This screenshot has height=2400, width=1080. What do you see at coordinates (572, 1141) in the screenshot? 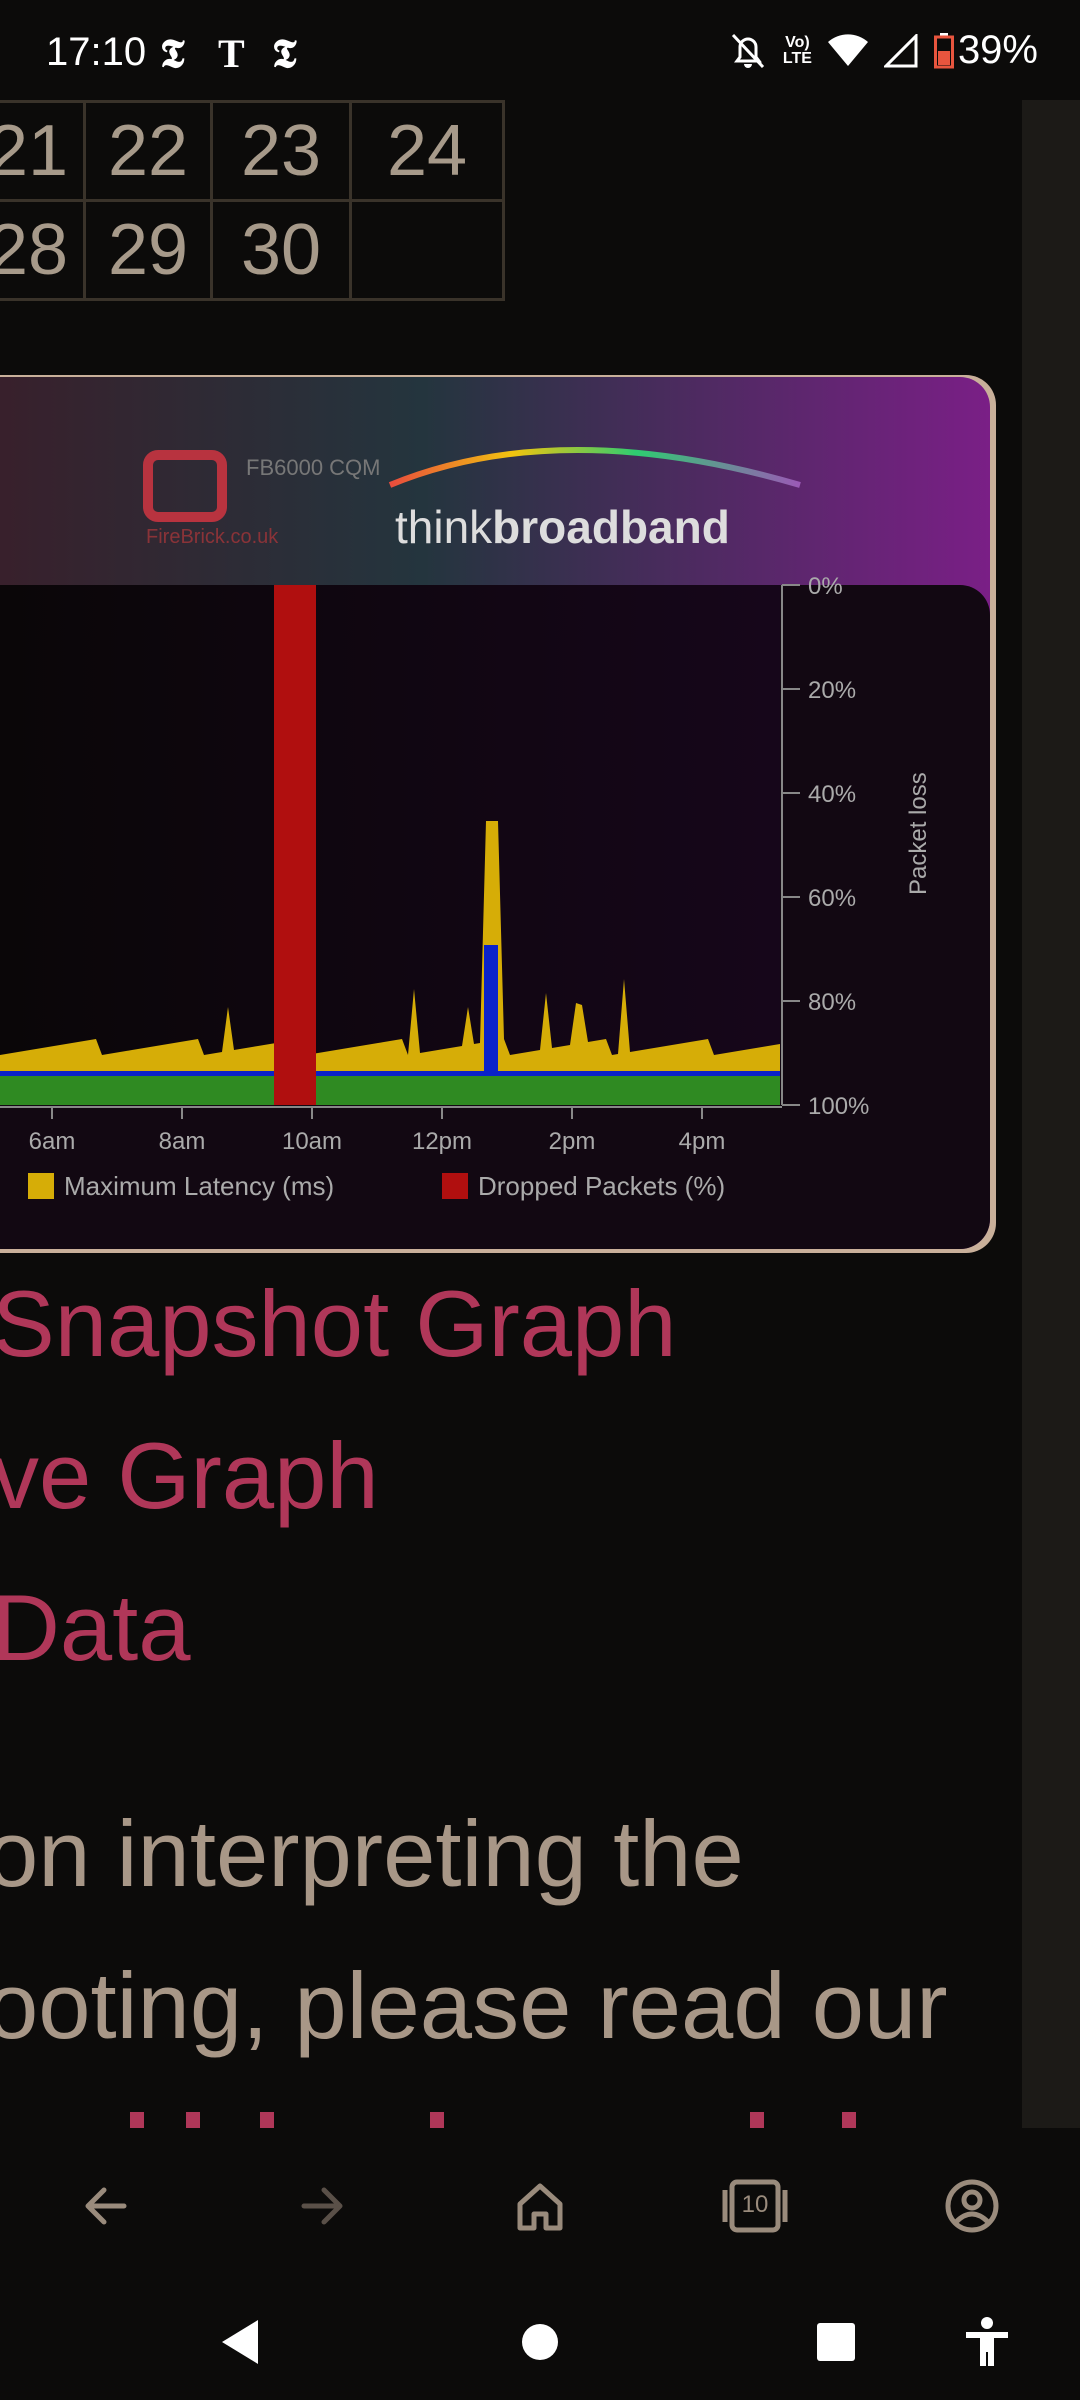
I see `x-tick-label: 2pm` at bounding box center [572, 1141].